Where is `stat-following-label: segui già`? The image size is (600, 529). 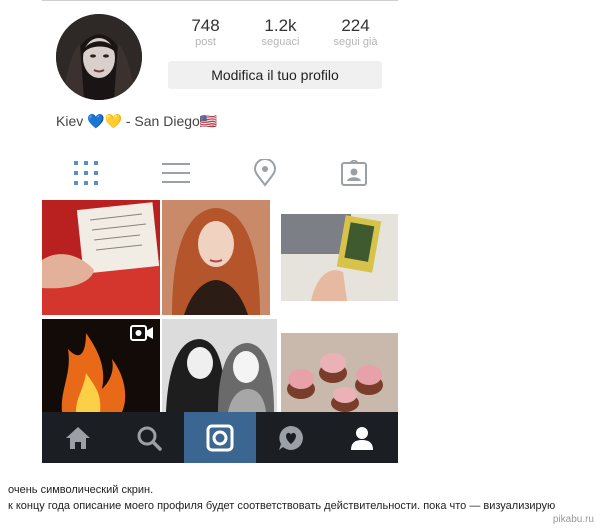 stat-following-label: segui già is located at coordinates (355, 42).